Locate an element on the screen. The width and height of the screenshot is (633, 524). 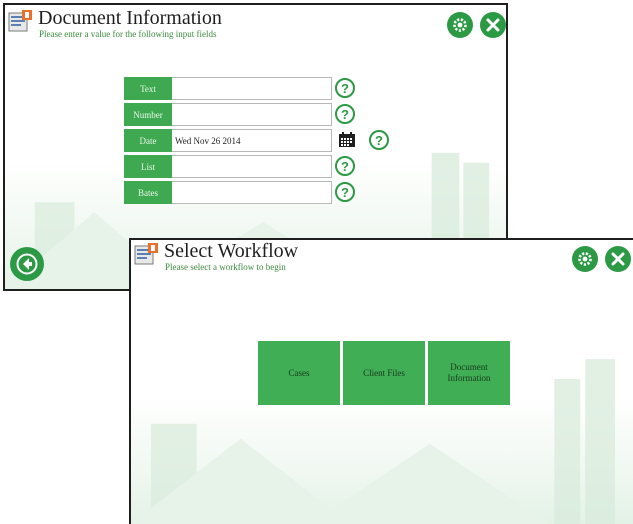
field-row-list: List is located at coordinates (228, 166).